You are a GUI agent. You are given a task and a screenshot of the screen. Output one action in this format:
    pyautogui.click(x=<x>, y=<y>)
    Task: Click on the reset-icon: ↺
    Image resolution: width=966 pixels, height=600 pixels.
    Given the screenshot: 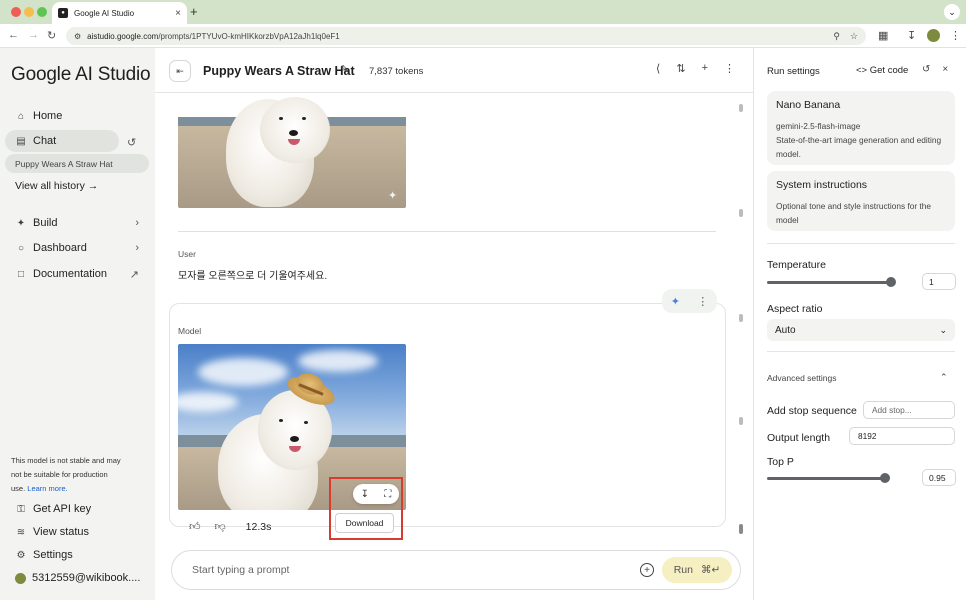 What is the action you would take?
    pyautogui.click(x=926, y=69)
    